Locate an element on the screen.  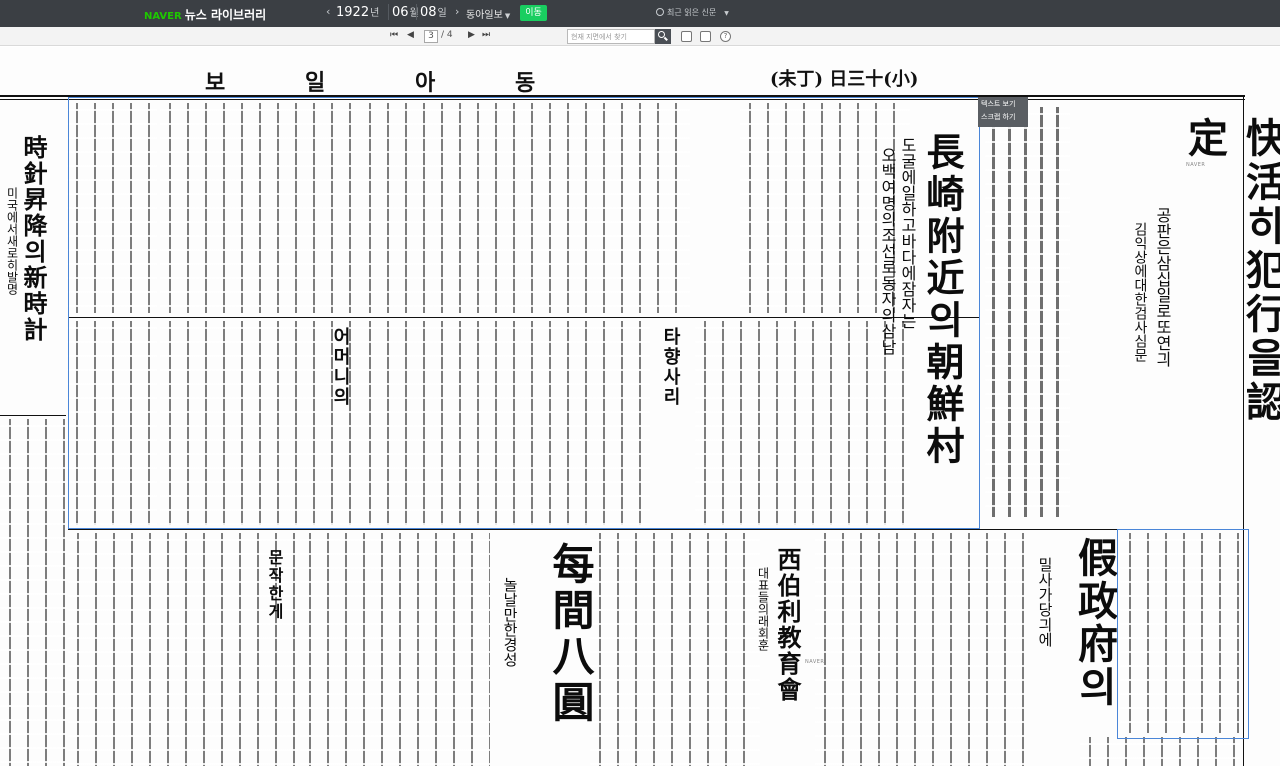
brand-link: NAVER 뉴스 라이브러리 is located at coordinates (205, 14).